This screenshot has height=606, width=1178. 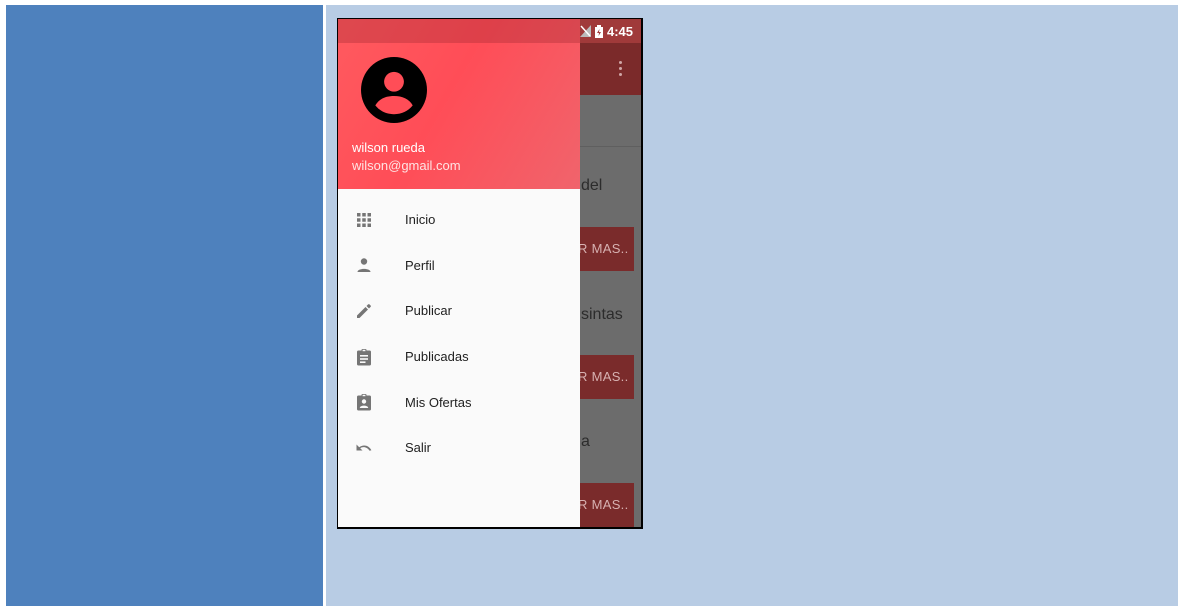 What do you see at coordinates (364, 357) in the screenshot?
I see `clipboard-icon` at bounding box center [364, 357].